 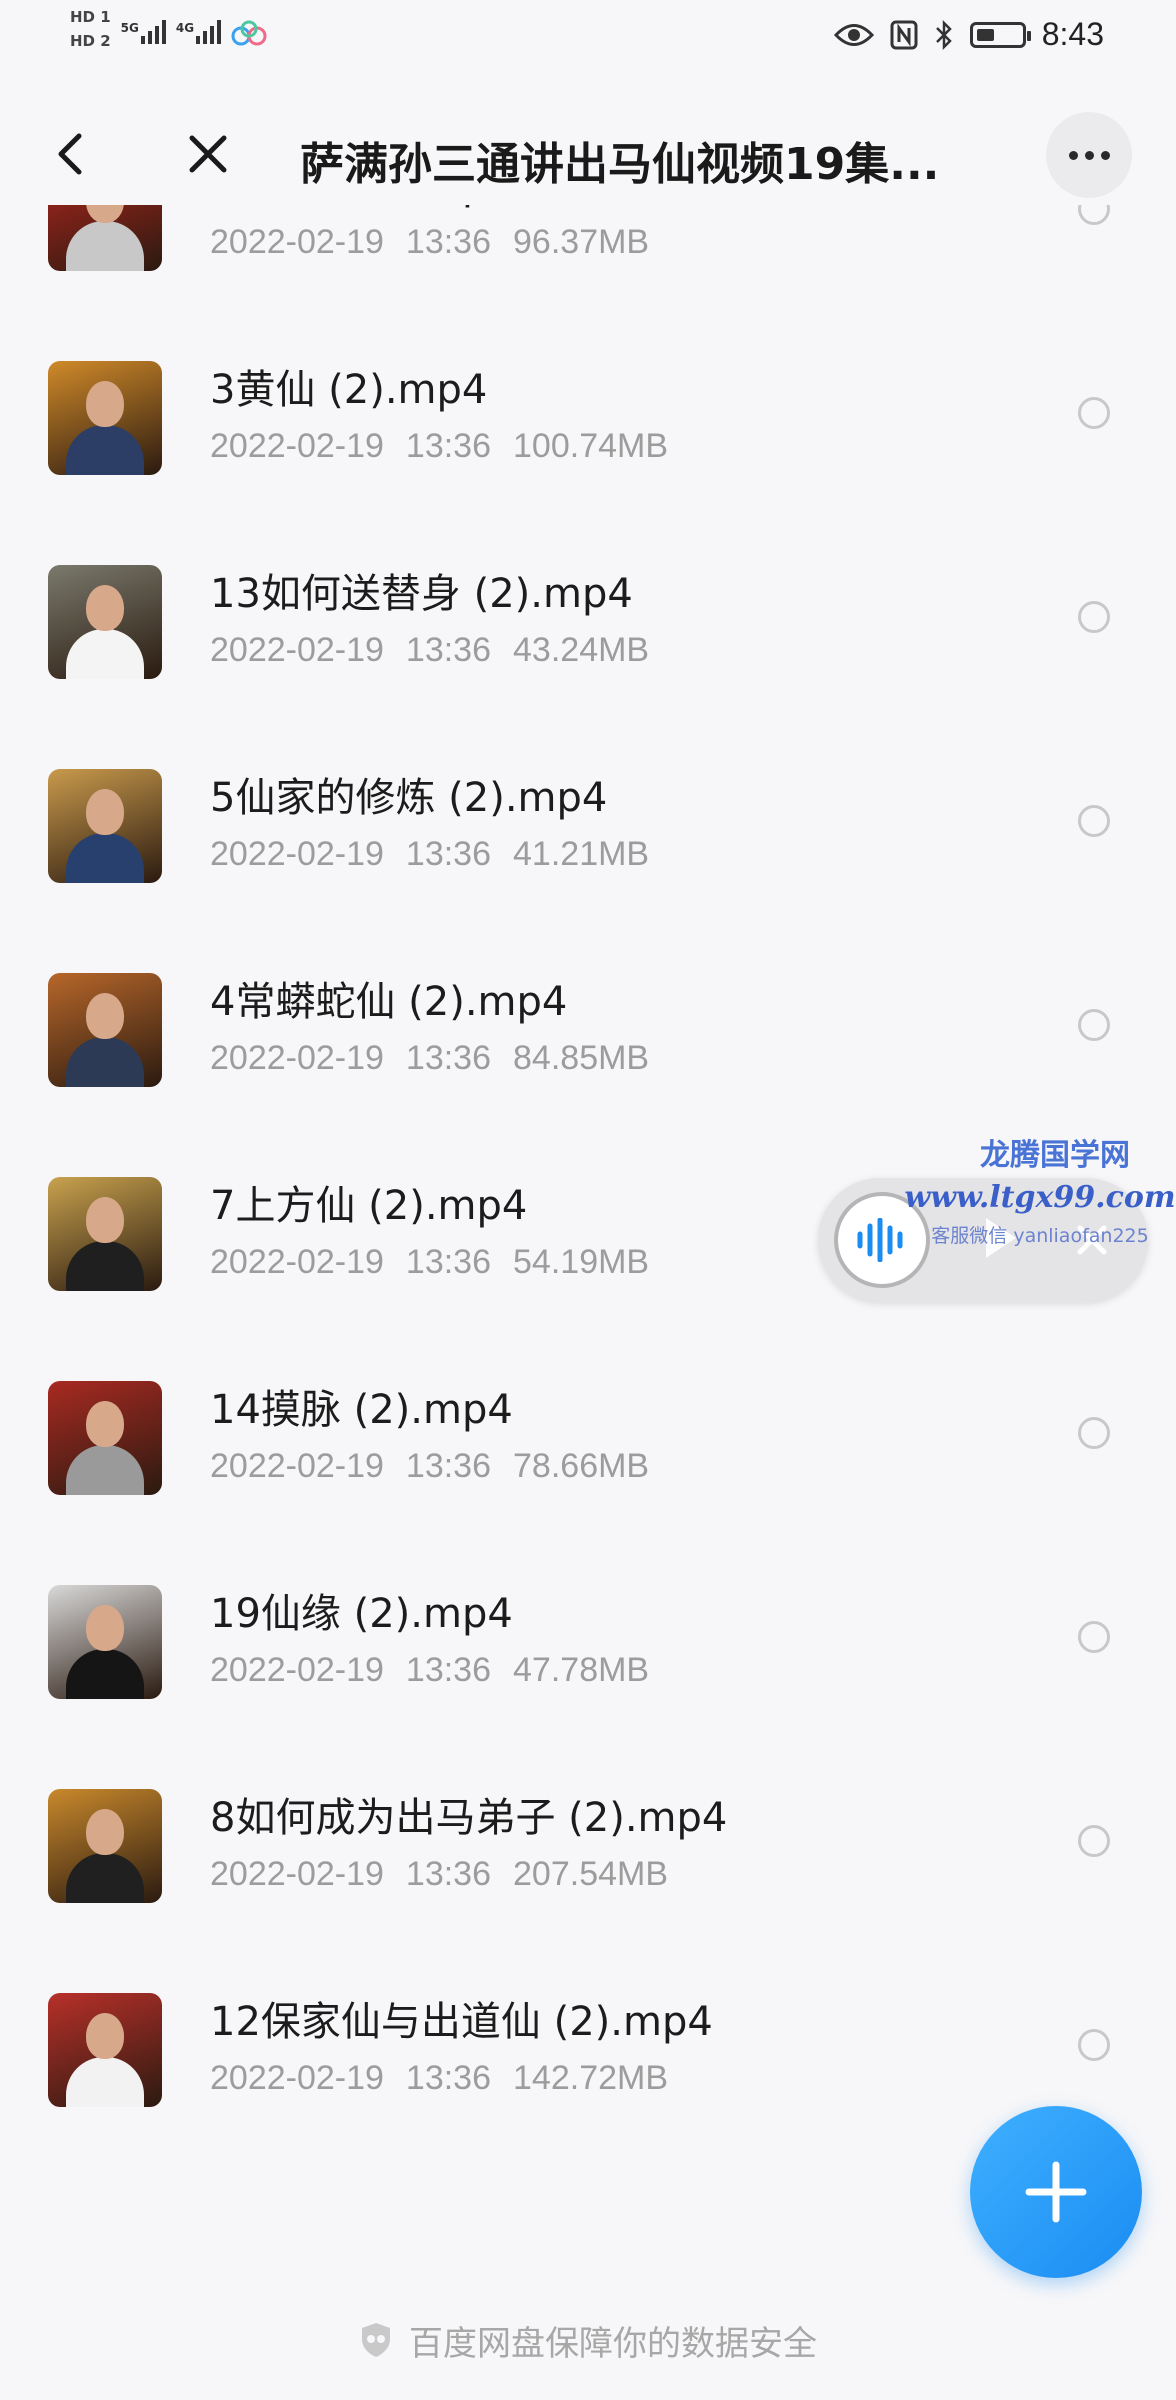 I want to click on file-row: 13如何送替身 (2).mp4 2022-02-19 13:36 43.24MB, so click(x=588, y=643).